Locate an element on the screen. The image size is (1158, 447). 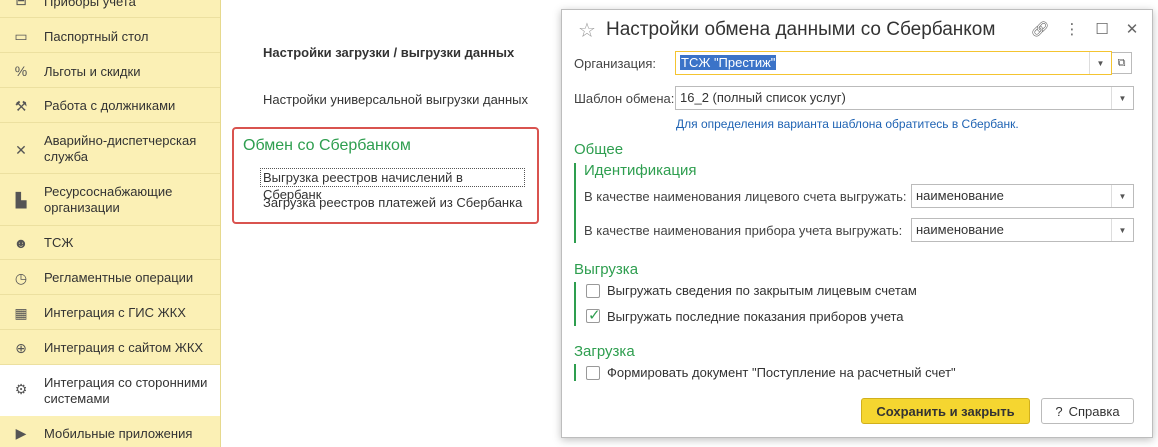
gear-icon: ⚙ is located at coordinates (21, 388).